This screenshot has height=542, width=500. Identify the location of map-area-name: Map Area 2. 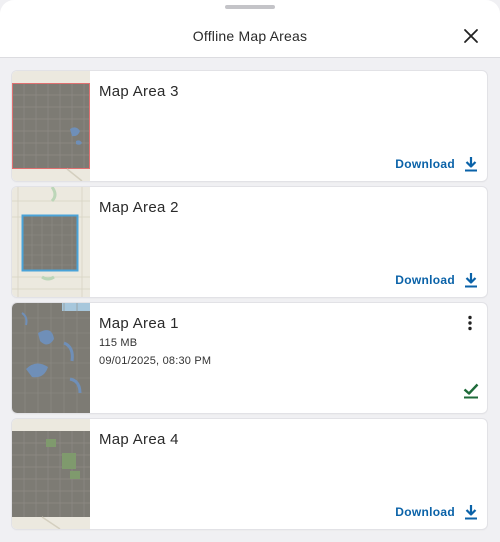
(139, 207).